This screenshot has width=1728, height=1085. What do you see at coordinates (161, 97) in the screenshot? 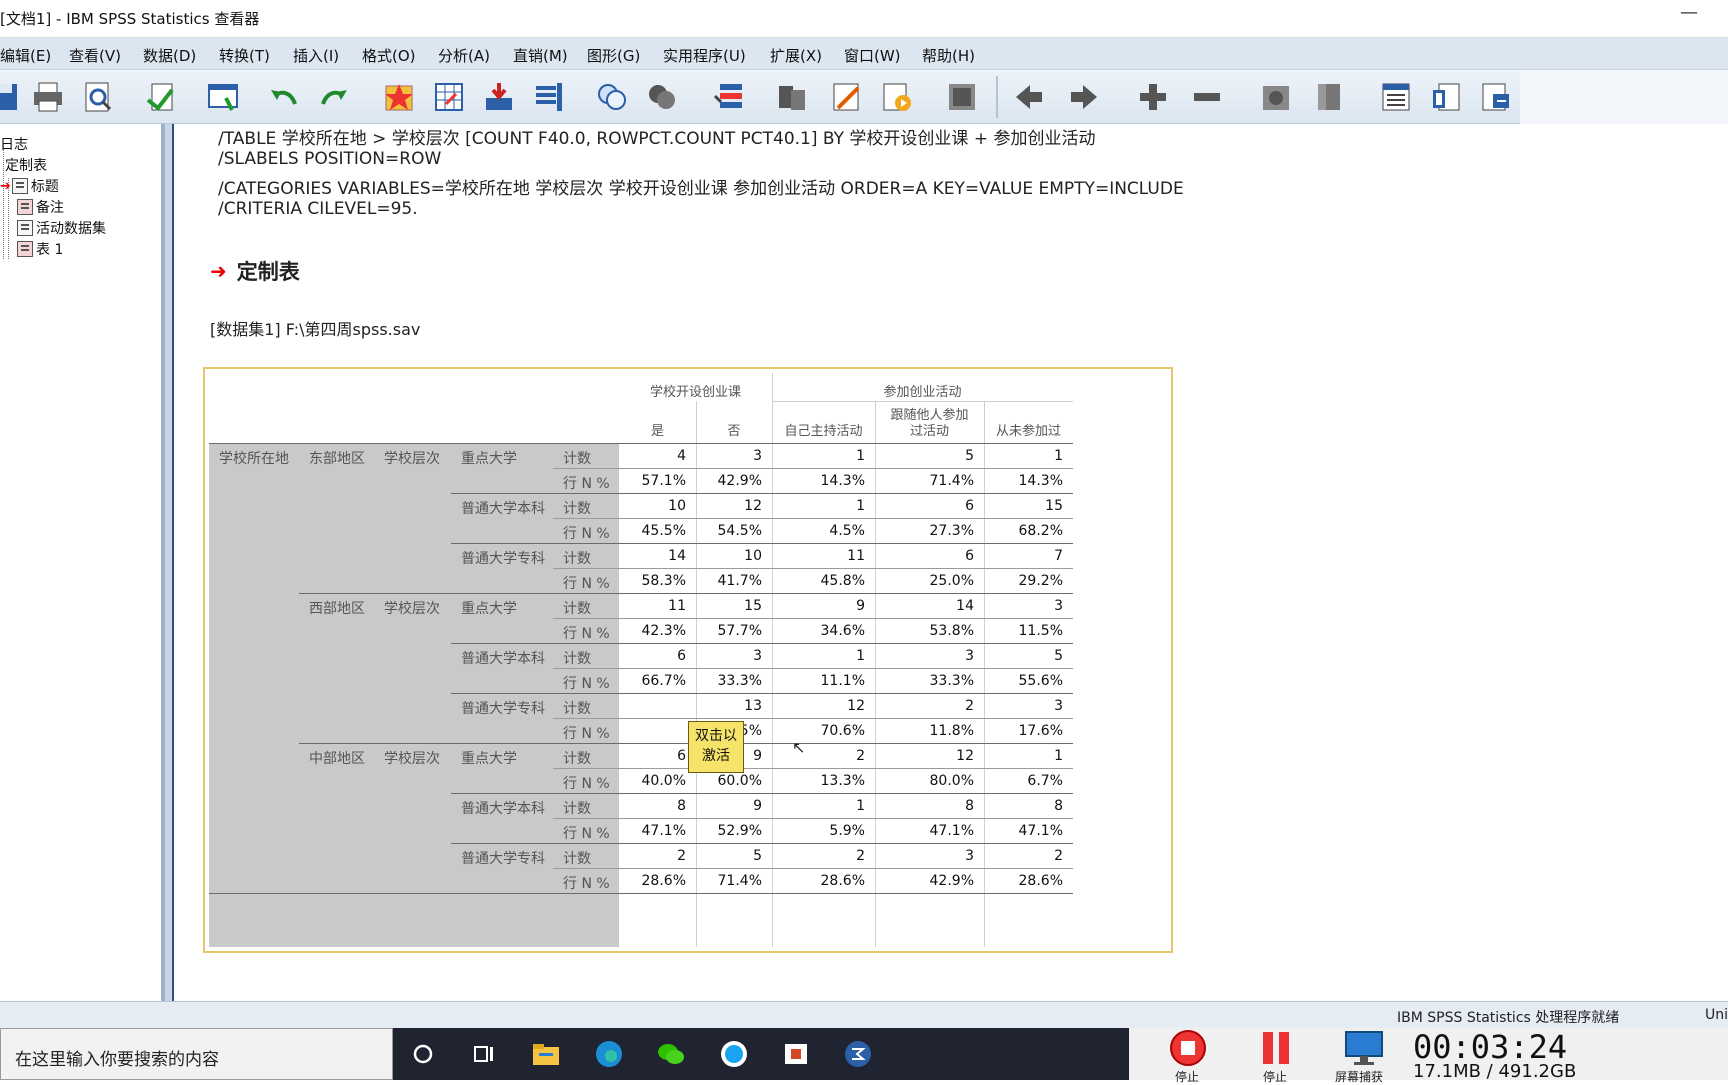
I see `export-icon` at bounding box center [161, 97].